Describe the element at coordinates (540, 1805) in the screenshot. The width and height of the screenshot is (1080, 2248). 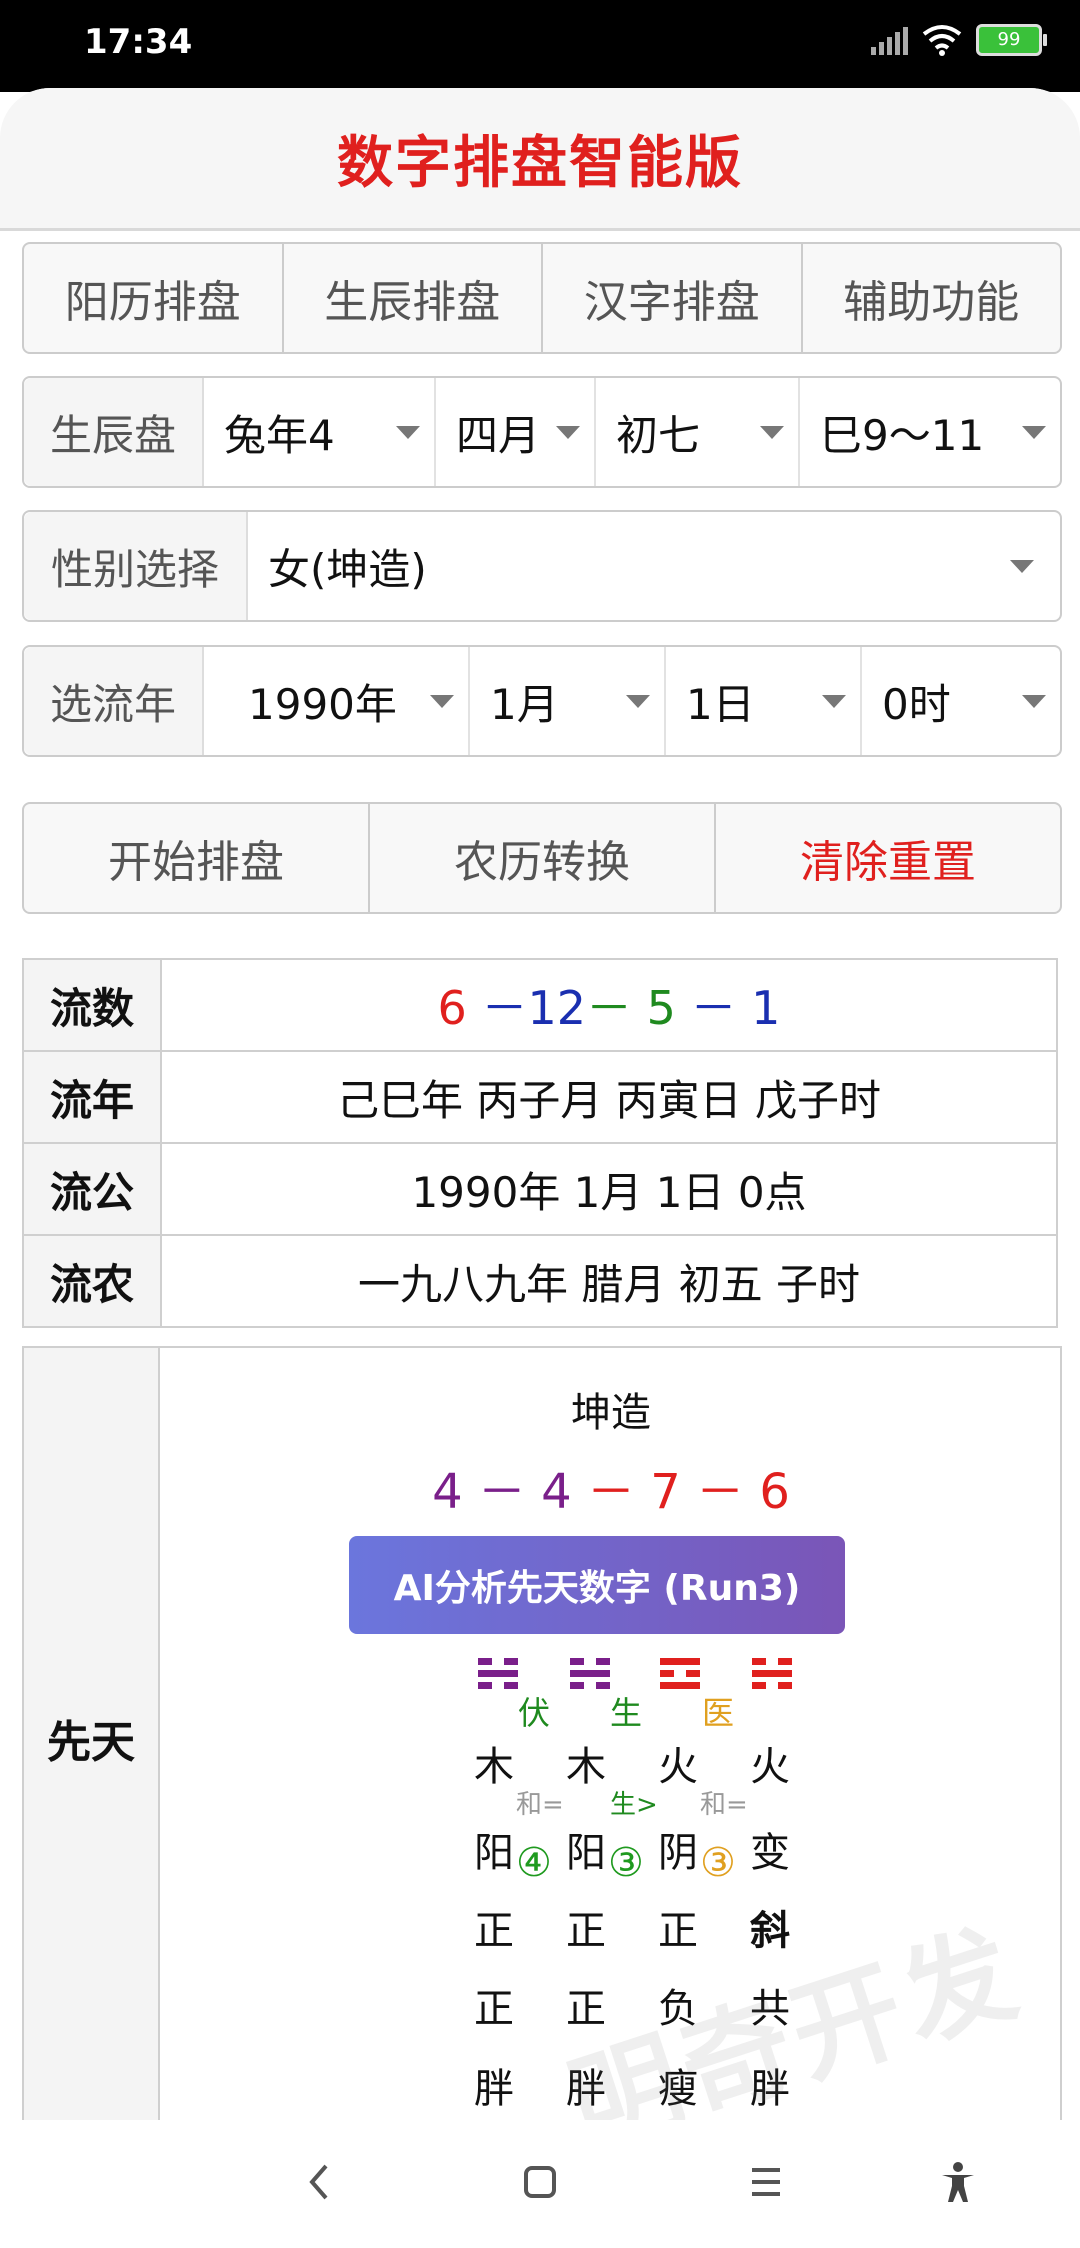
I see `rel-mid-1: 和=` at that location.